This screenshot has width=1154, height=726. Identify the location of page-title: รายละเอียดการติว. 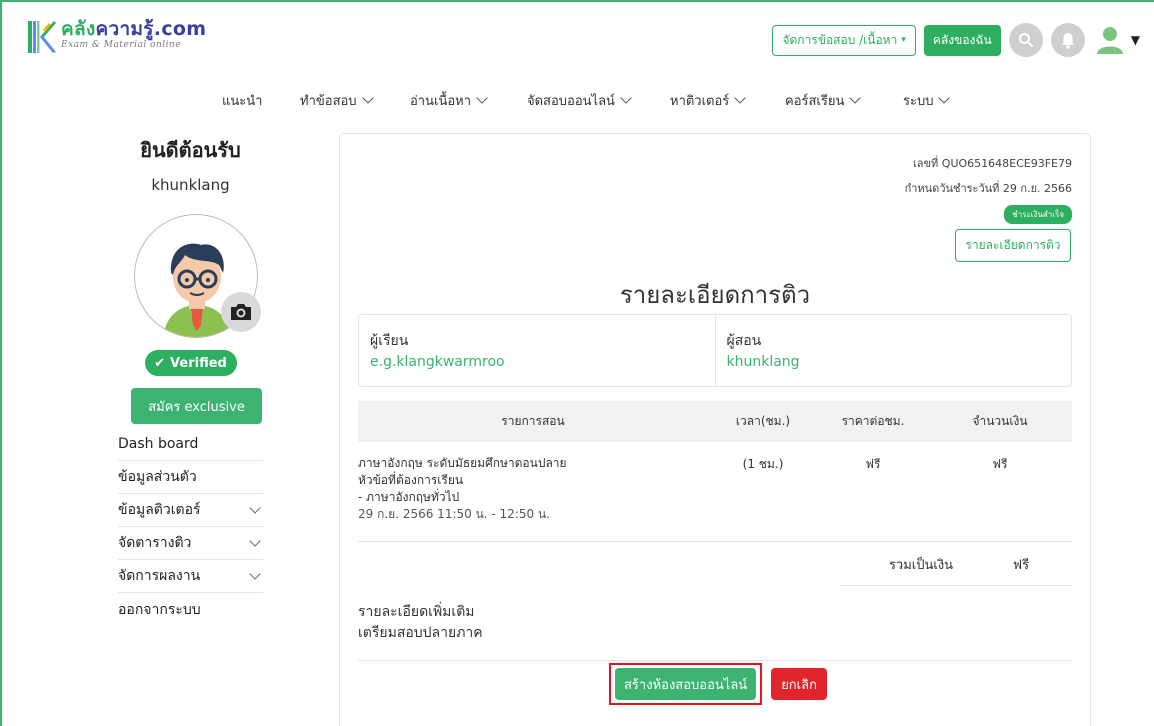
(715, 295).